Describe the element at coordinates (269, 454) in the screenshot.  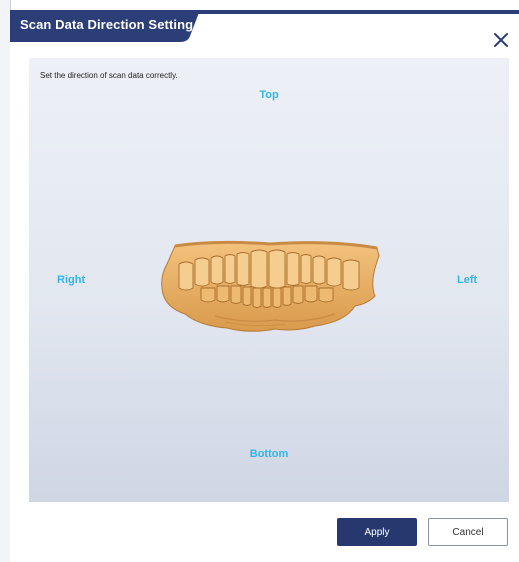
I see `direction-bottom-label: Bottom` at that location.